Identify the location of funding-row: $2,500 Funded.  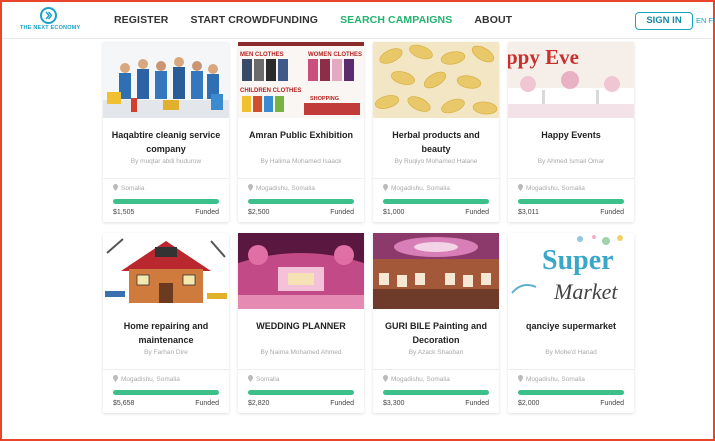
(301, 212).